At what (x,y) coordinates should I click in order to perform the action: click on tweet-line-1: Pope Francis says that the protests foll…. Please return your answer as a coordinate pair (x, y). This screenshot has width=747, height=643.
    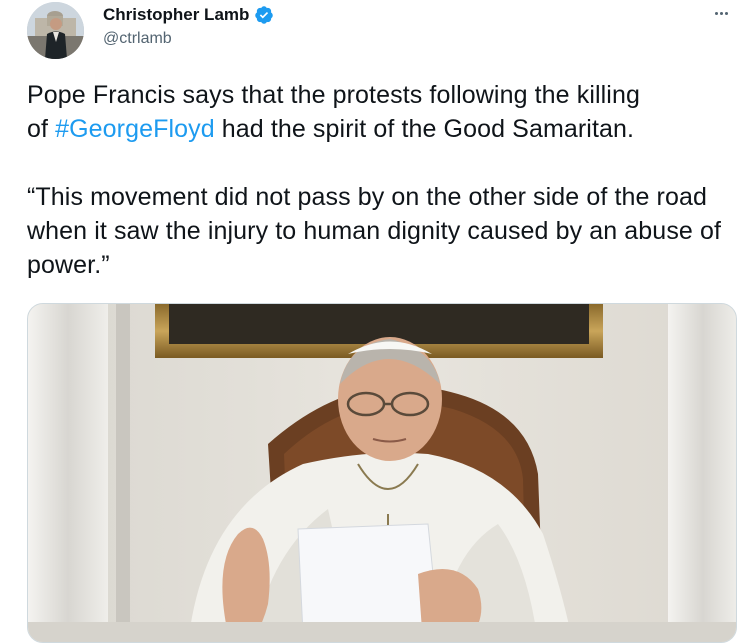
    Looking at the image, I should click on (333, 95).